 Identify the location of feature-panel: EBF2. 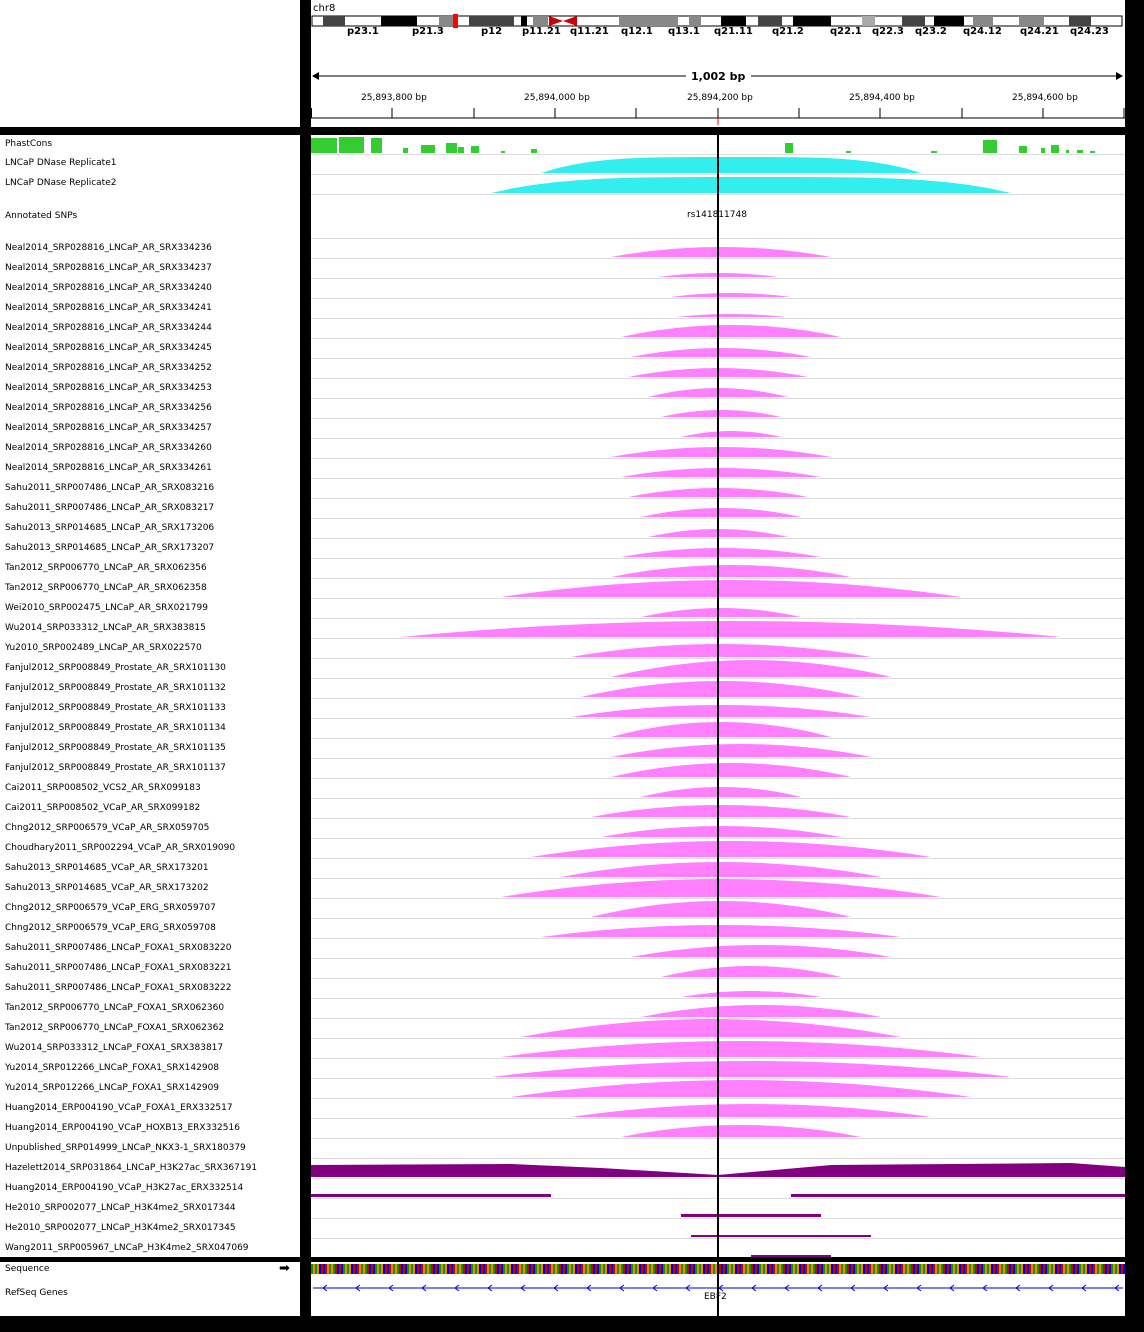
(718, 1289).